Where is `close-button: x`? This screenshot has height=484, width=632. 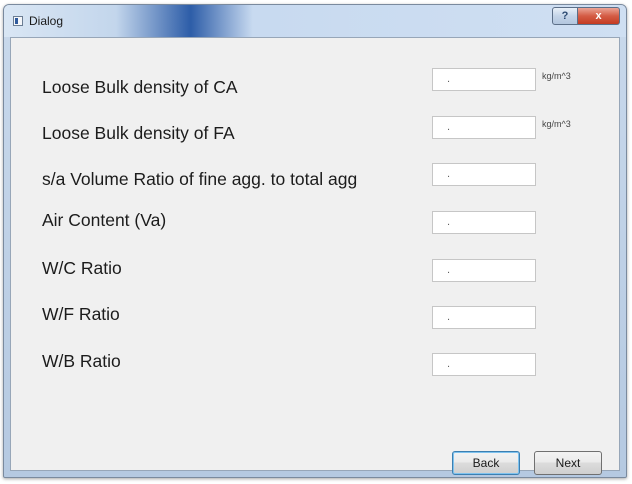
close-button: x is located at coordinates (599, 16).